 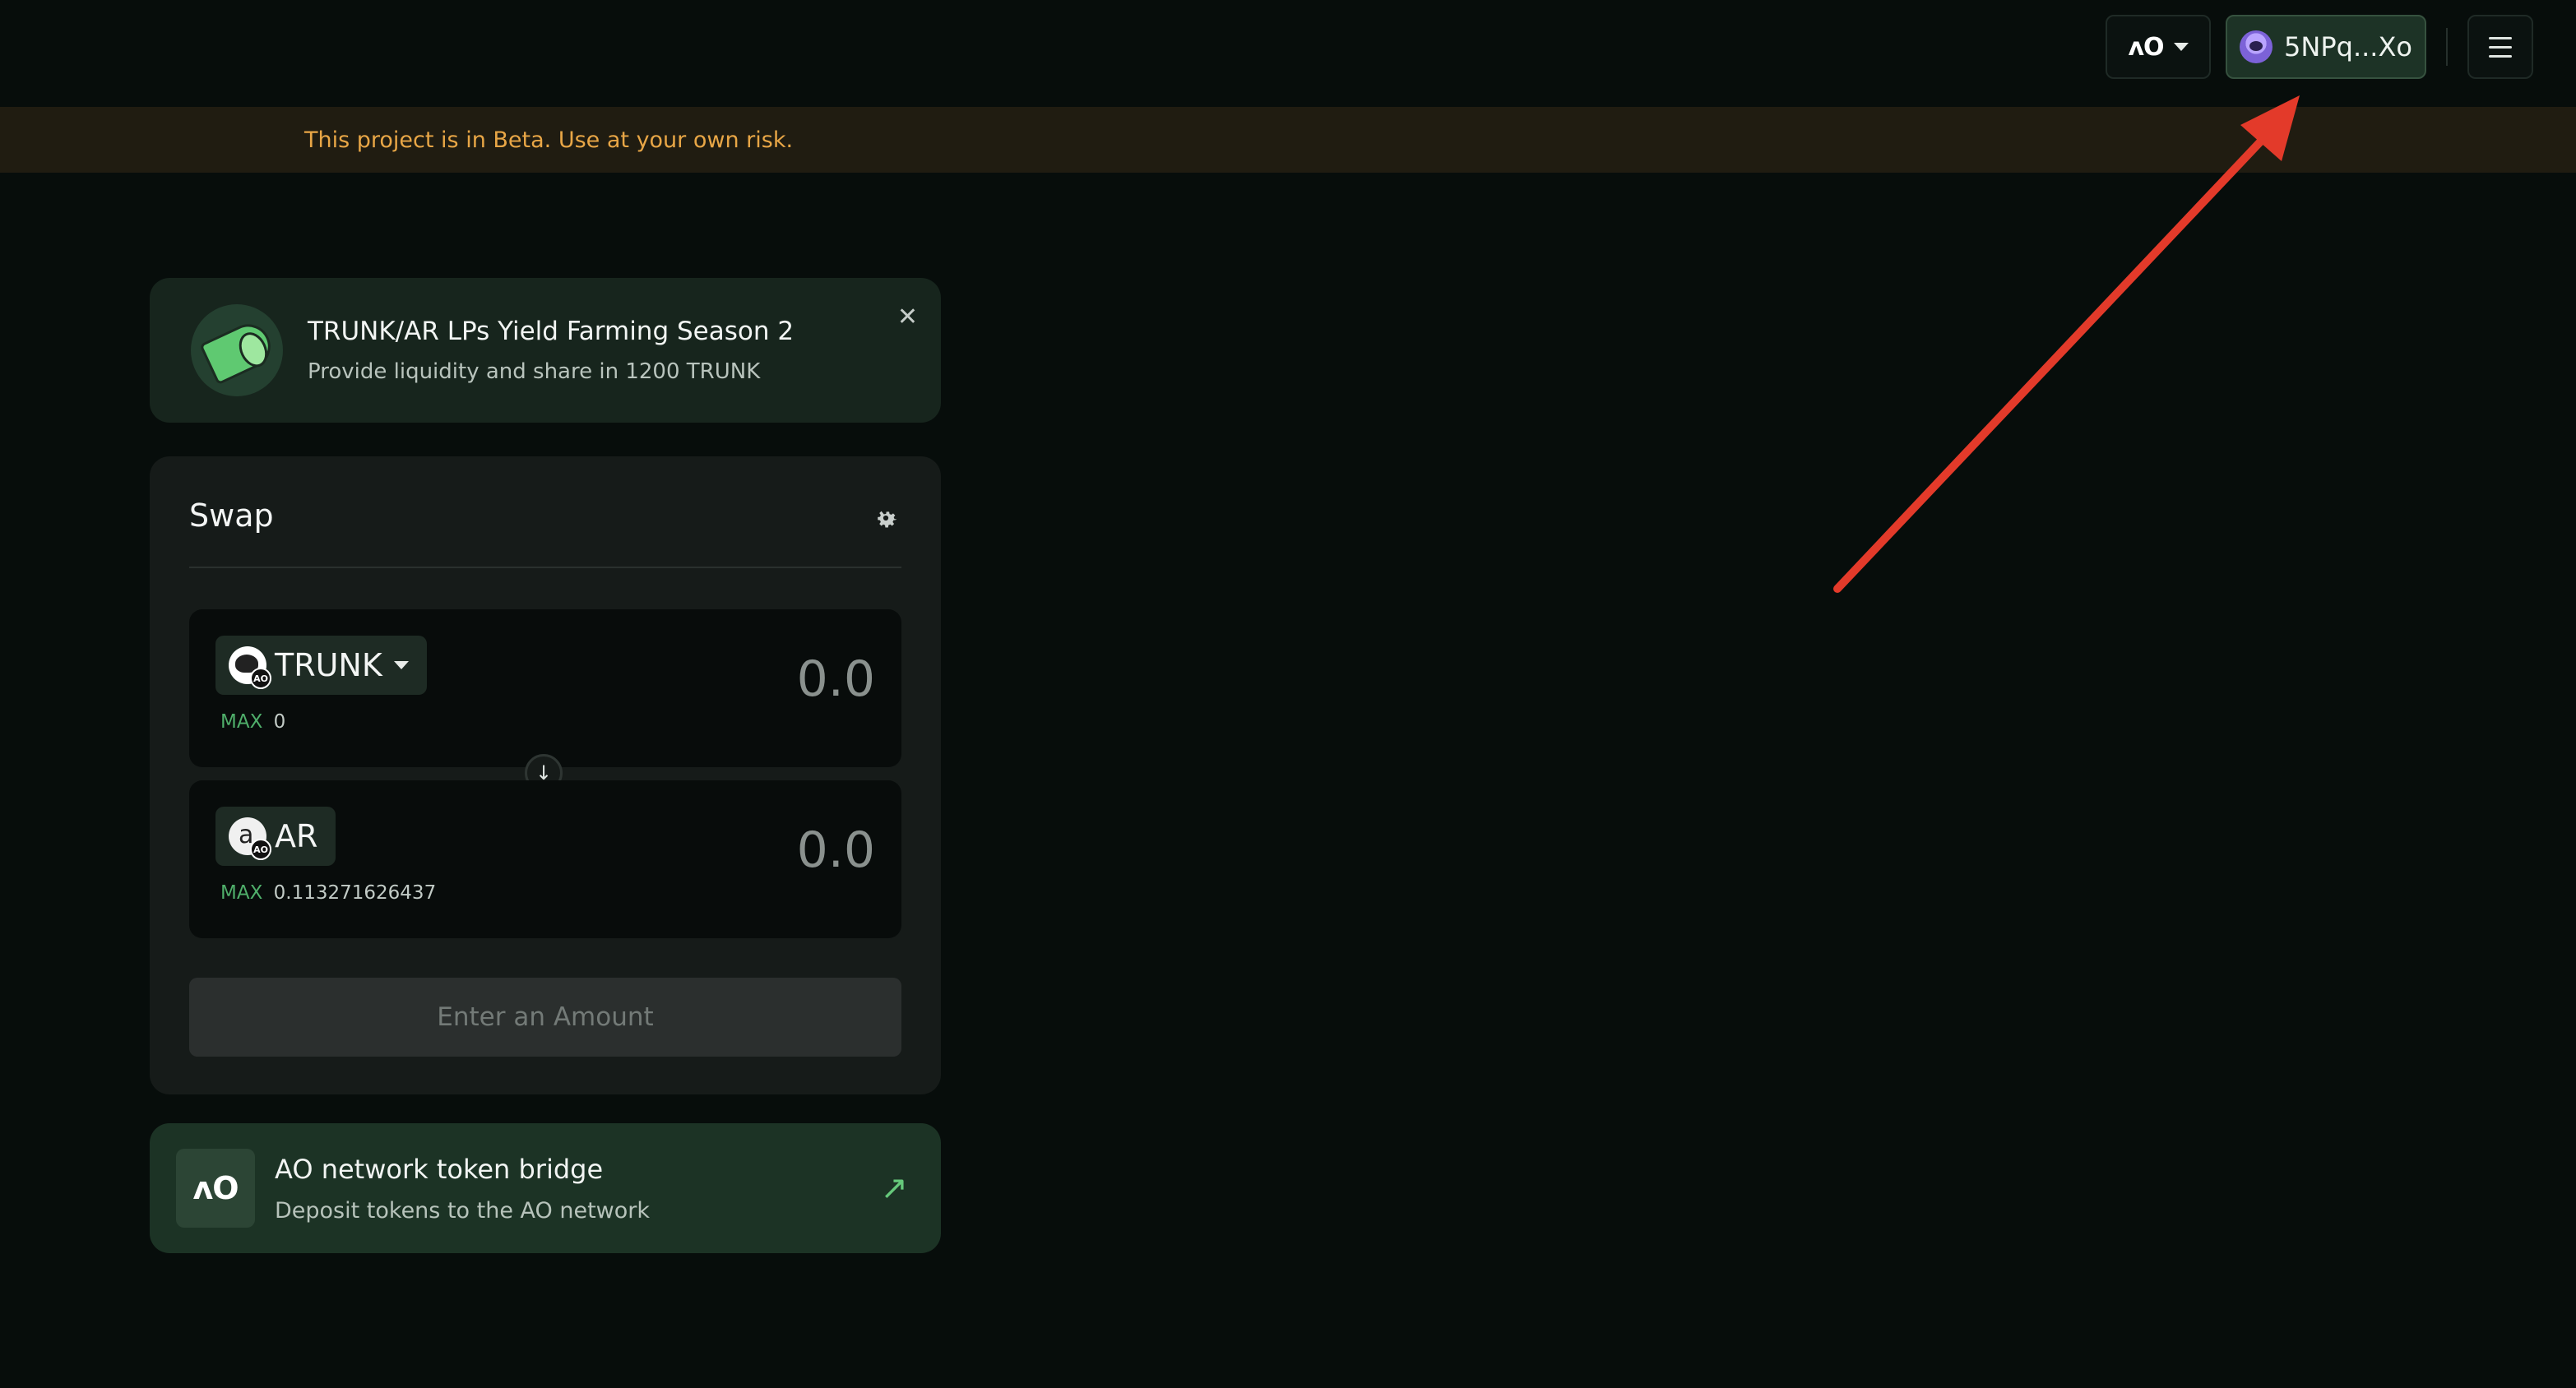 What do you see at coordinates (250, 838) in the screenshot?
I see `ar-token-icon: AO` at bounding box center [250, 838].